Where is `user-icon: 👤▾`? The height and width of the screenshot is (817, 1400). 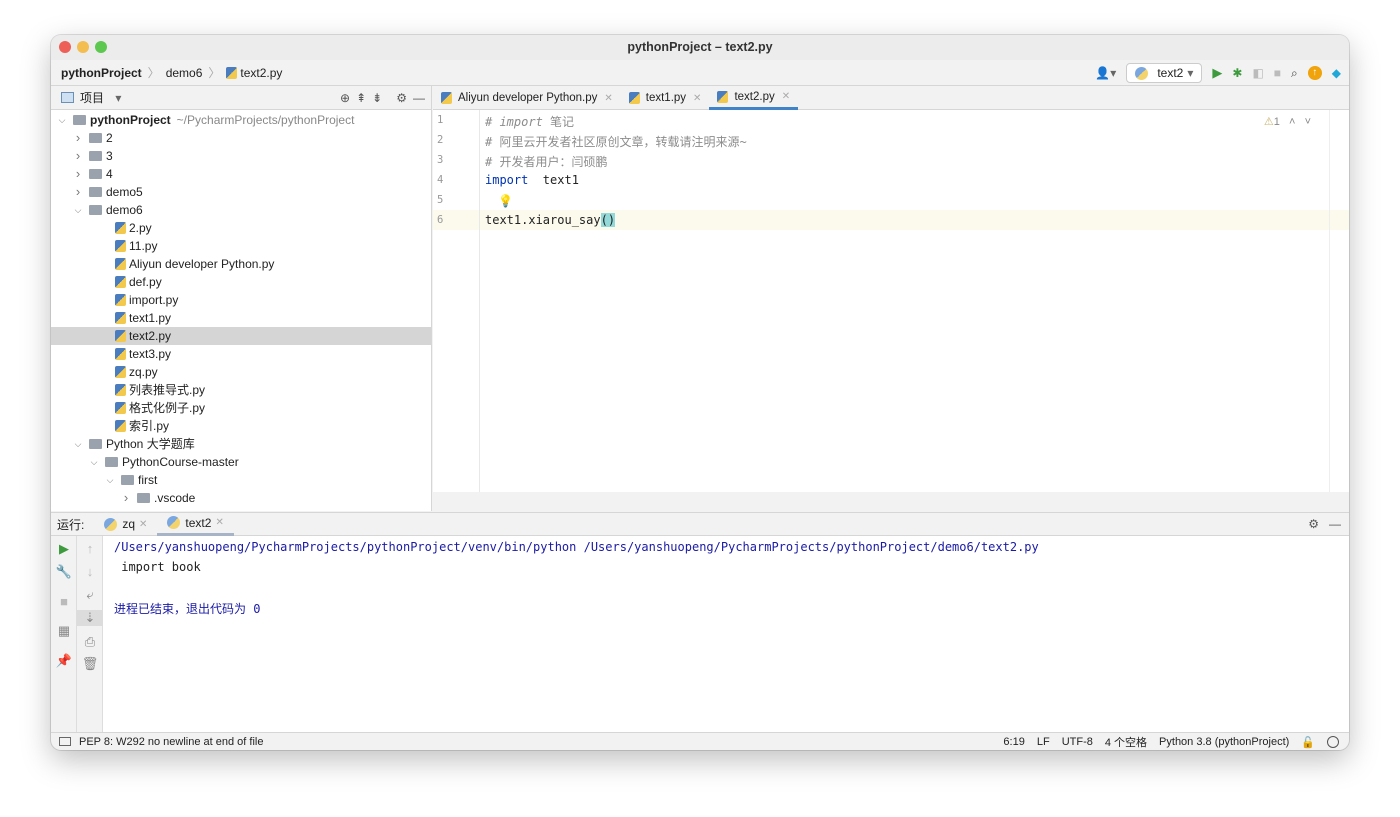
user-icon: 👤▾ is located at coordinates (1105, 73).